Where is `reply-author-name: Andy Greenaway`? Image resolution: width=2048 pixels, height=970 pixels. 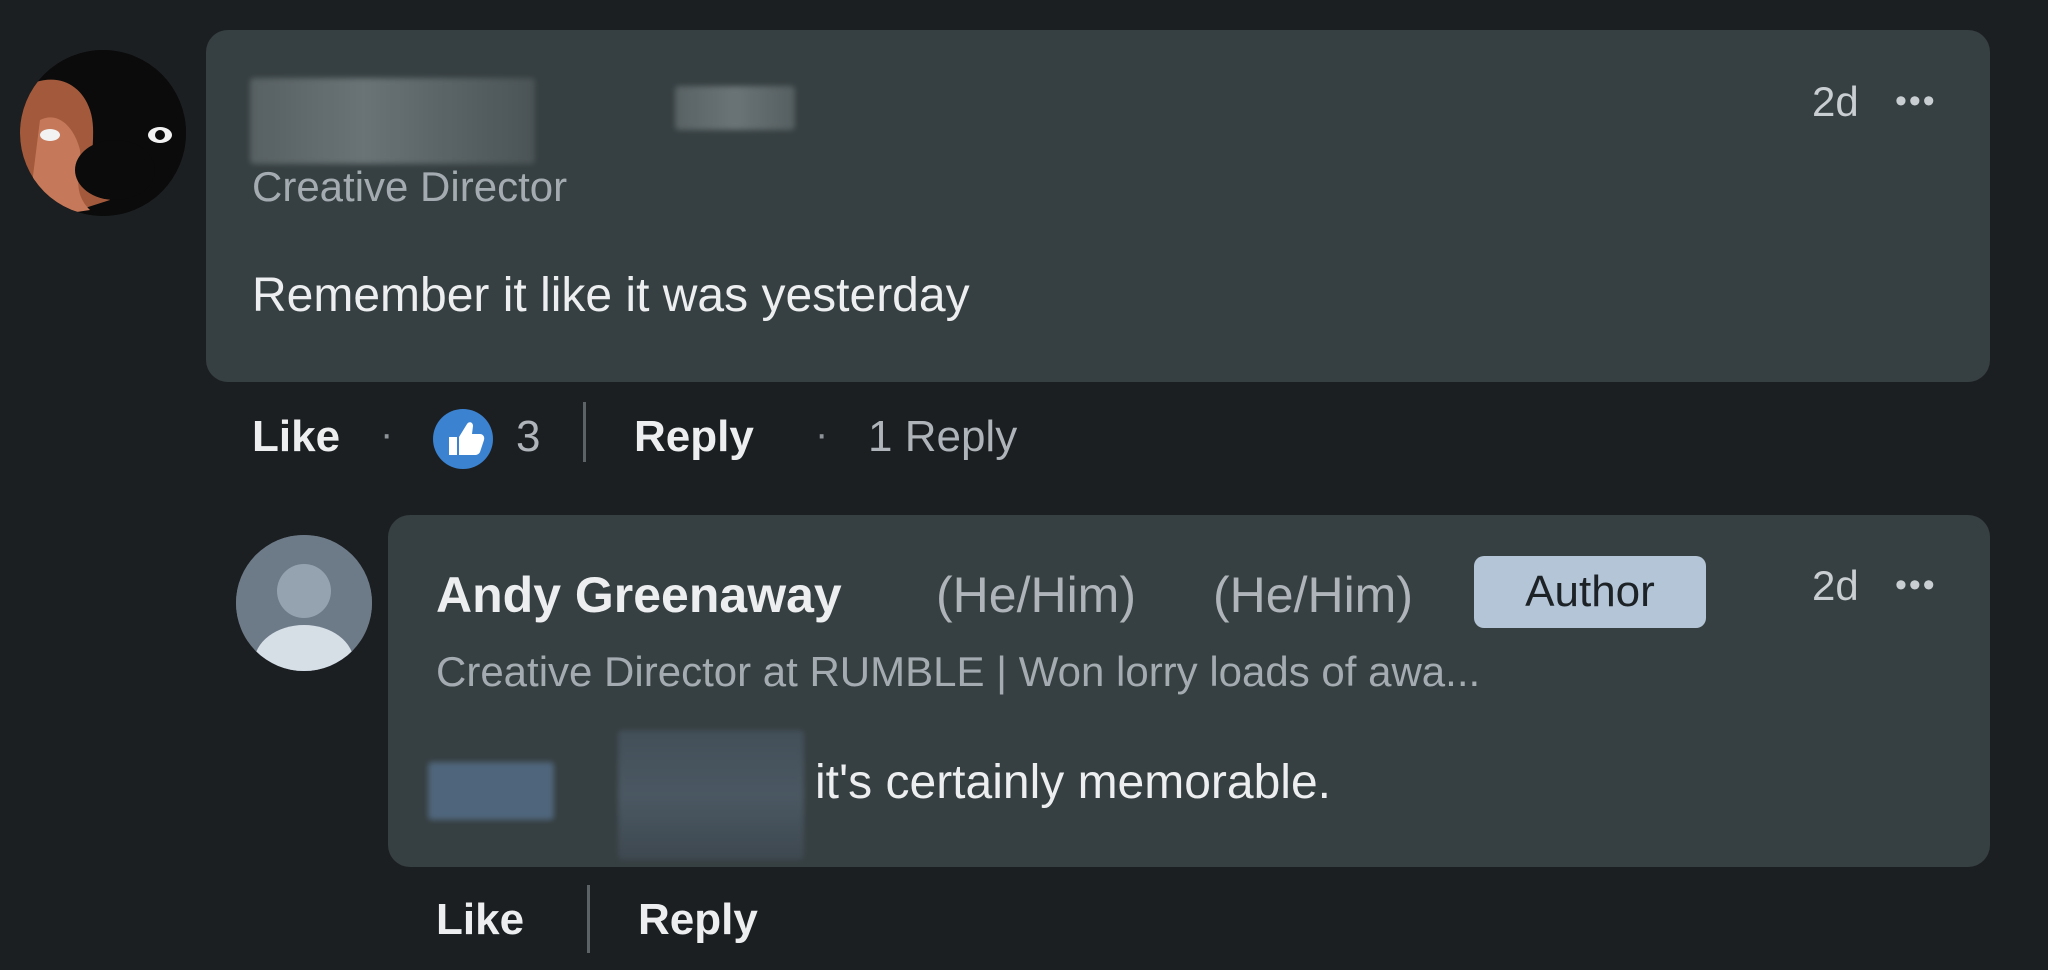
reply-author-name: Andy Greenaway is located at coordinates (639, 595).